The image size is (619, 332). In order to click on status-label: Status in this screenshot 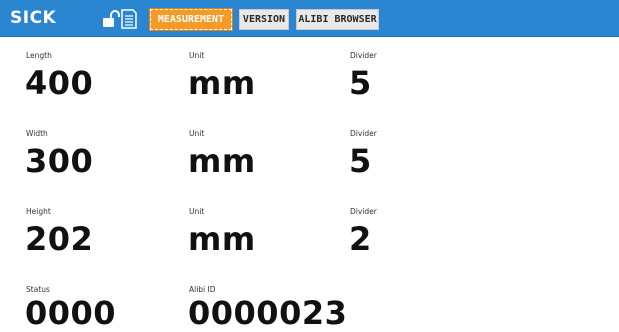, I will do `click(38, 289)`.